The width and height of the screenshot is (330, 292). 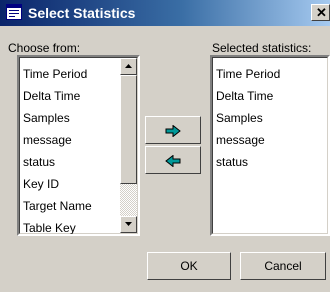 I want to click on title-bar: Select Statistics ✕, so click(x=165, y=13).